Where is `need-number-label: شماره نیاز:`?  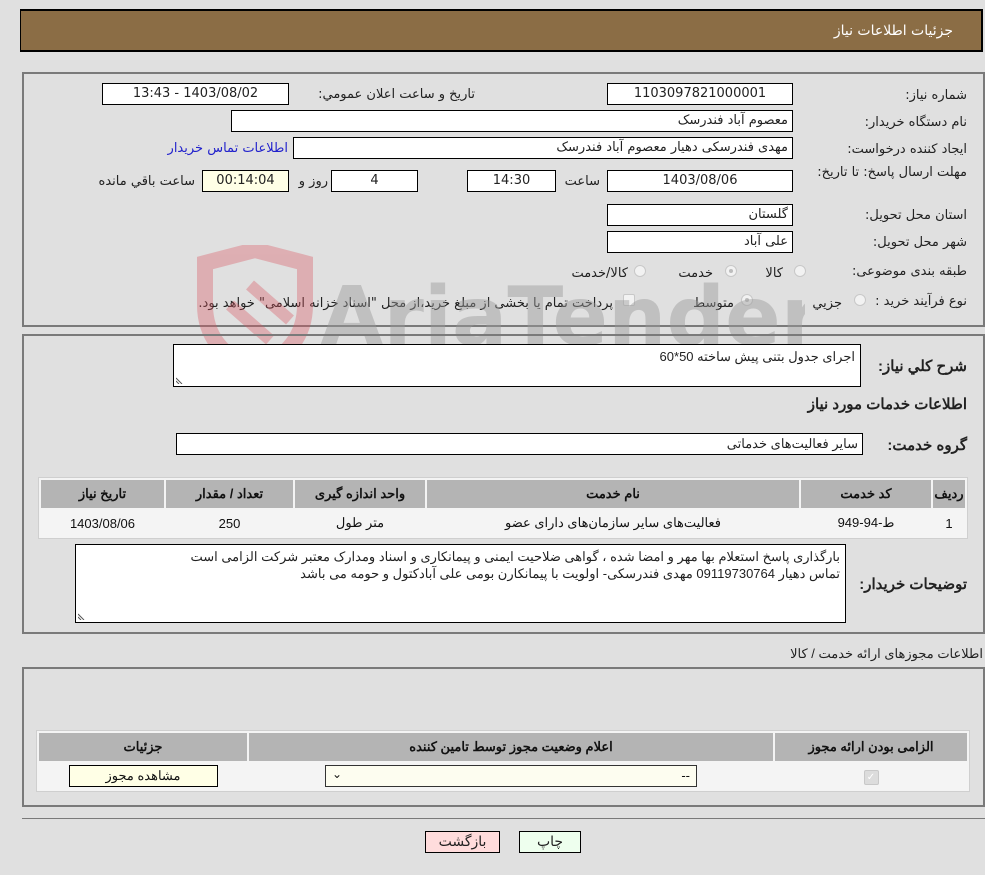
need-number-label: شماره نیاز: is located at coordinates (936, 95).